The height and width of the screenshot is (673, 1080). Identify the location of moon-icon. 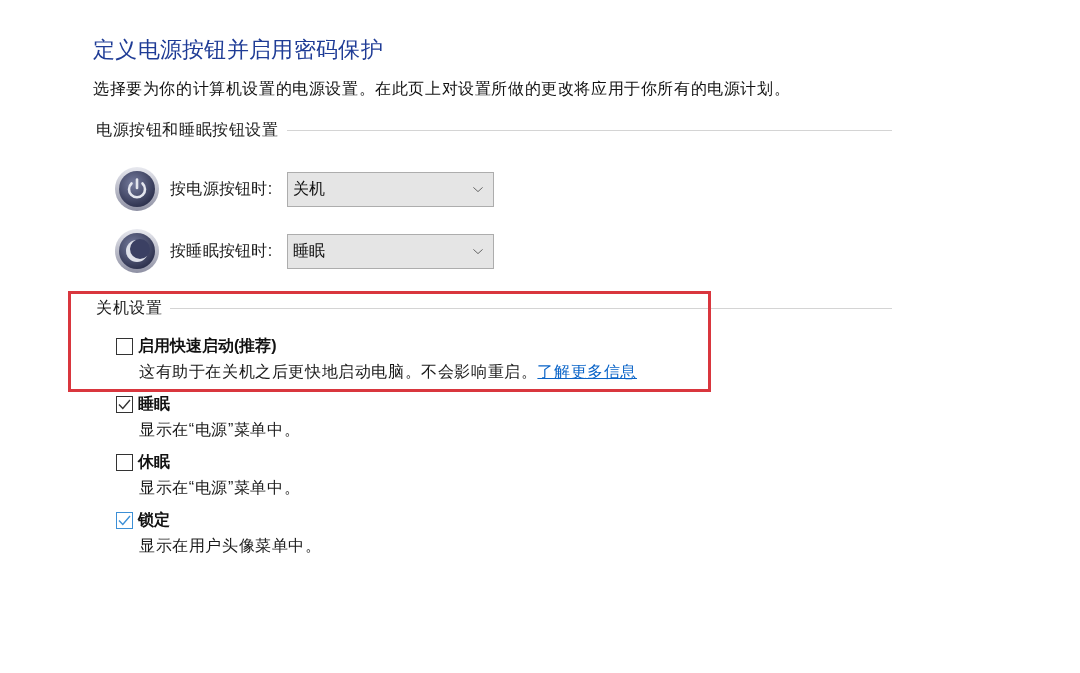
(137, 251).